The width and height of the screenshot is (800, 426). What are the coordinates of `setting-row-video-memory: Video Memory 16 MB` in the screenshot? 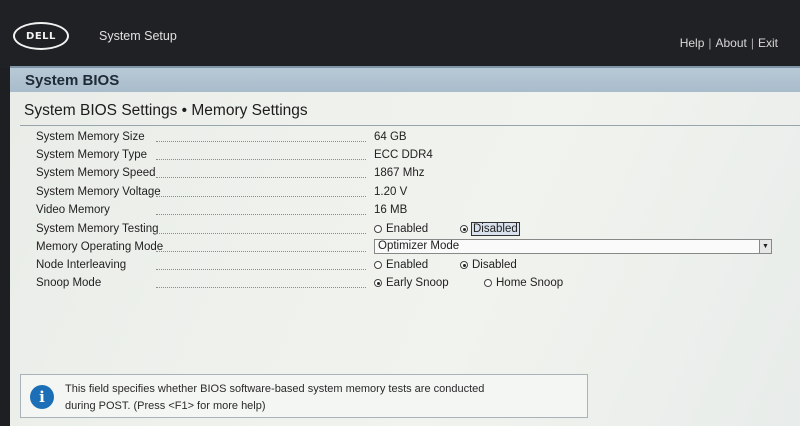 It's located at (405, 213).